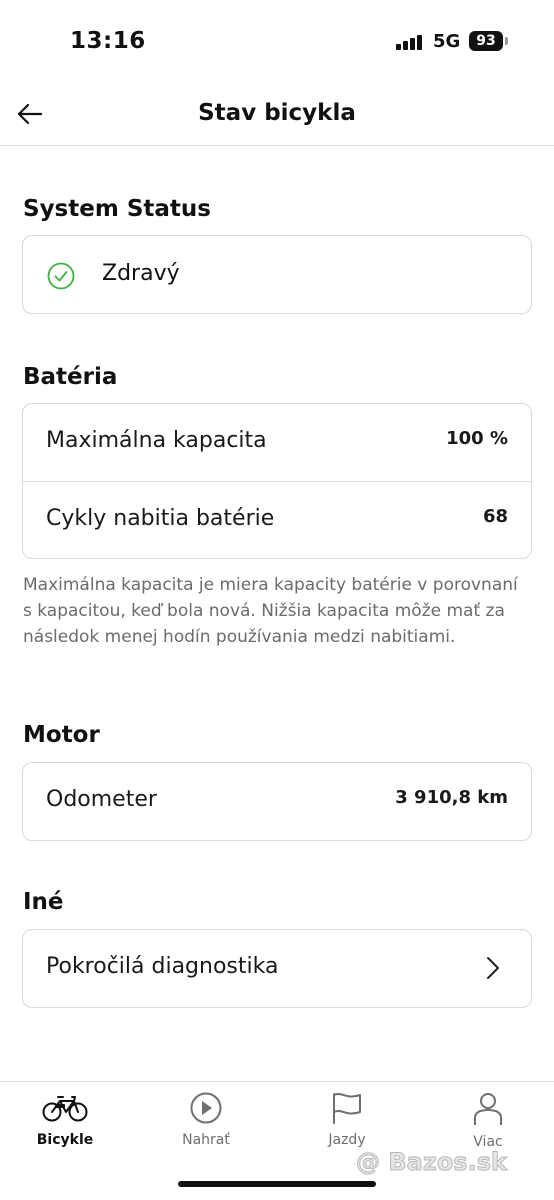 This screenshot has width=554, height=1200. I want to click on battery-cycles-row: Cykly nabitia batérie 68, so click(277, 519).